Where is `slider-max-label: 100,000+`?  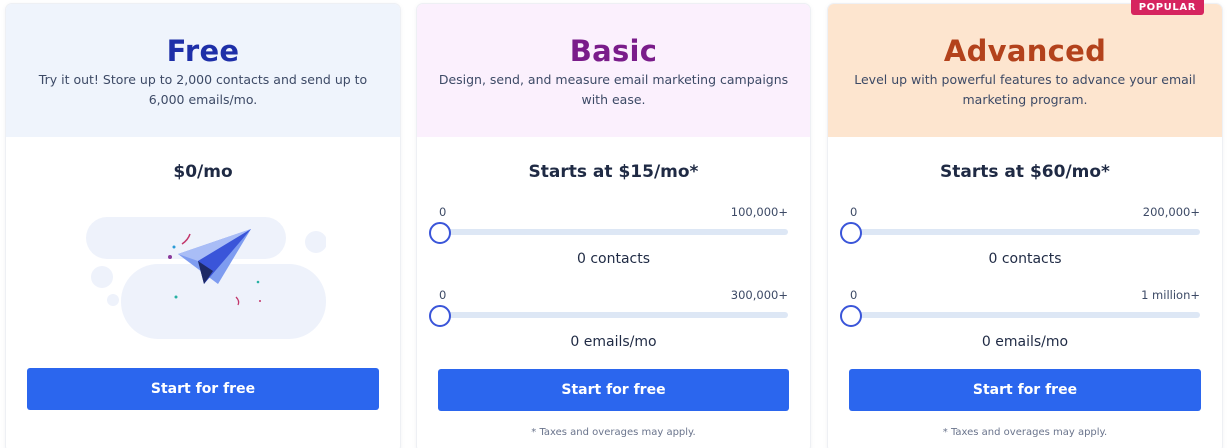 slider-max-label: 100,000+ is located at coordinates (759, 212).